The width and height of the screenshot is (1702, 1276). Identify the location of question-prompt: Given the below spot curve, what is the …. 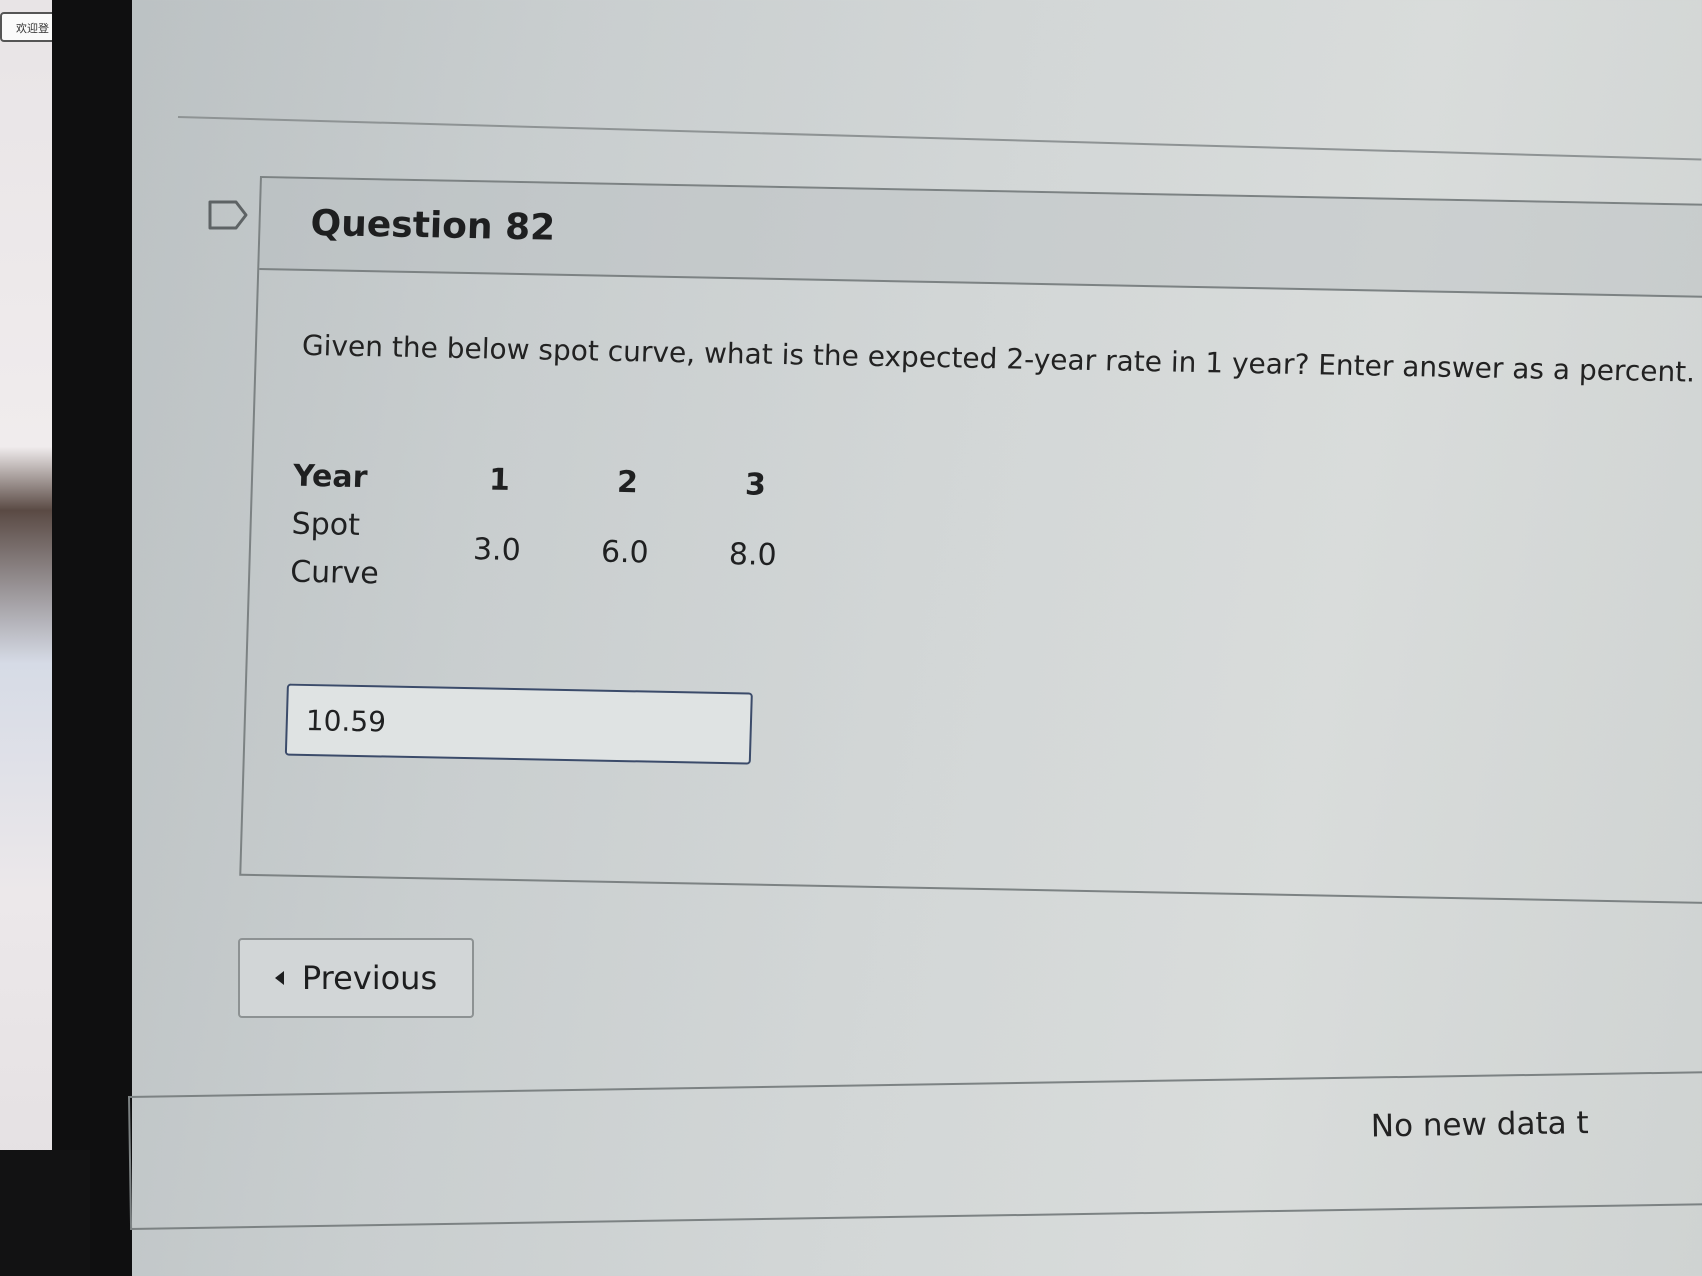
(998, 358).